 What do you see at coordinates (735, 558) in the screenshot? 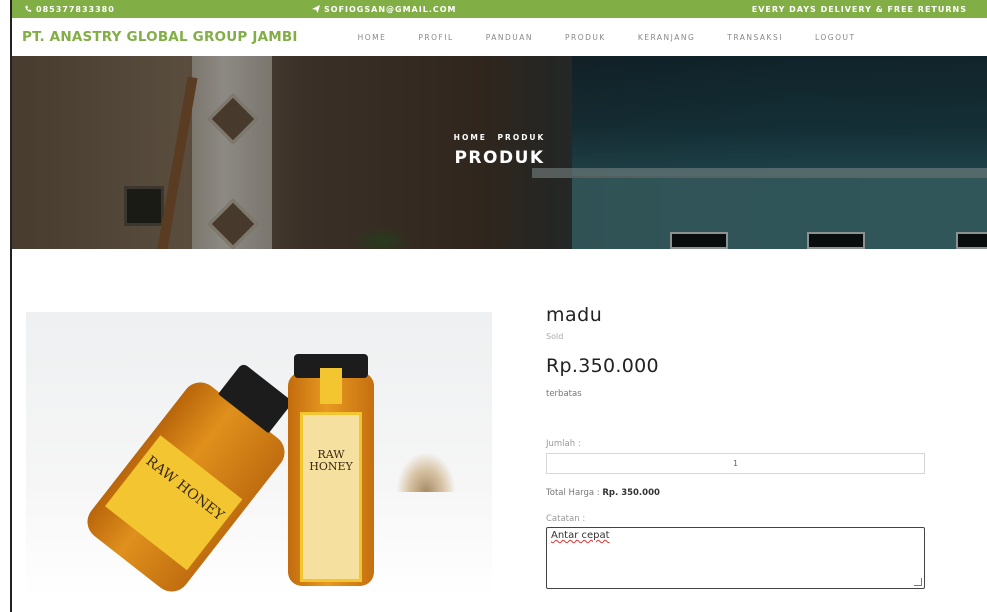
I see `note-textarea: Antar cepat` at bounding box center [735, 558].